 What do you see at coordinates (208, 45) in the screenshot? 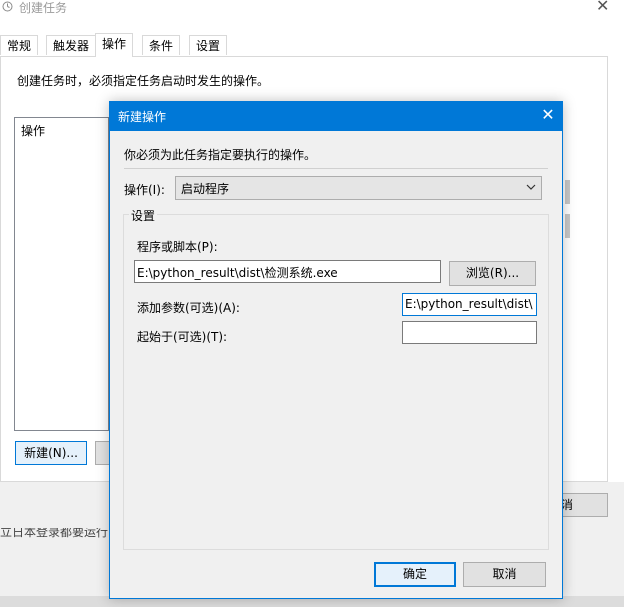
I see `tab-settings: 设置` at bounding box center [208, 45].